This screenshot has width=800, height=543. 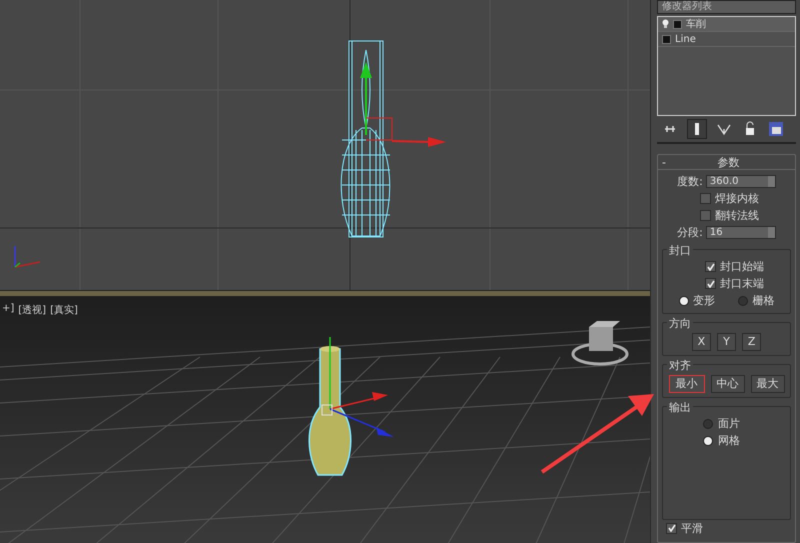 I want to click on axis-button: Y, so click(x=726, y=342).